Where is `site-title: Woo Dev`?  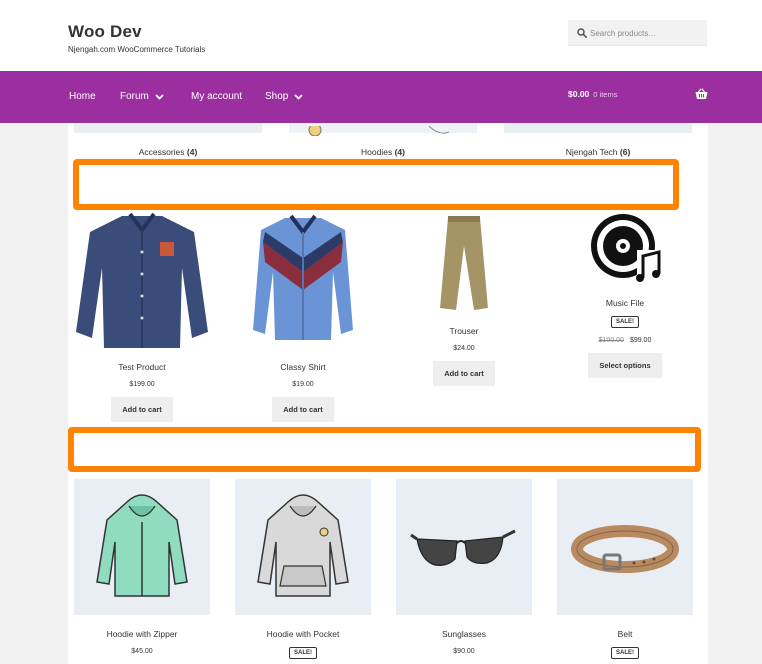
site-title: Woo Dev is located at coordinates (105, 32).